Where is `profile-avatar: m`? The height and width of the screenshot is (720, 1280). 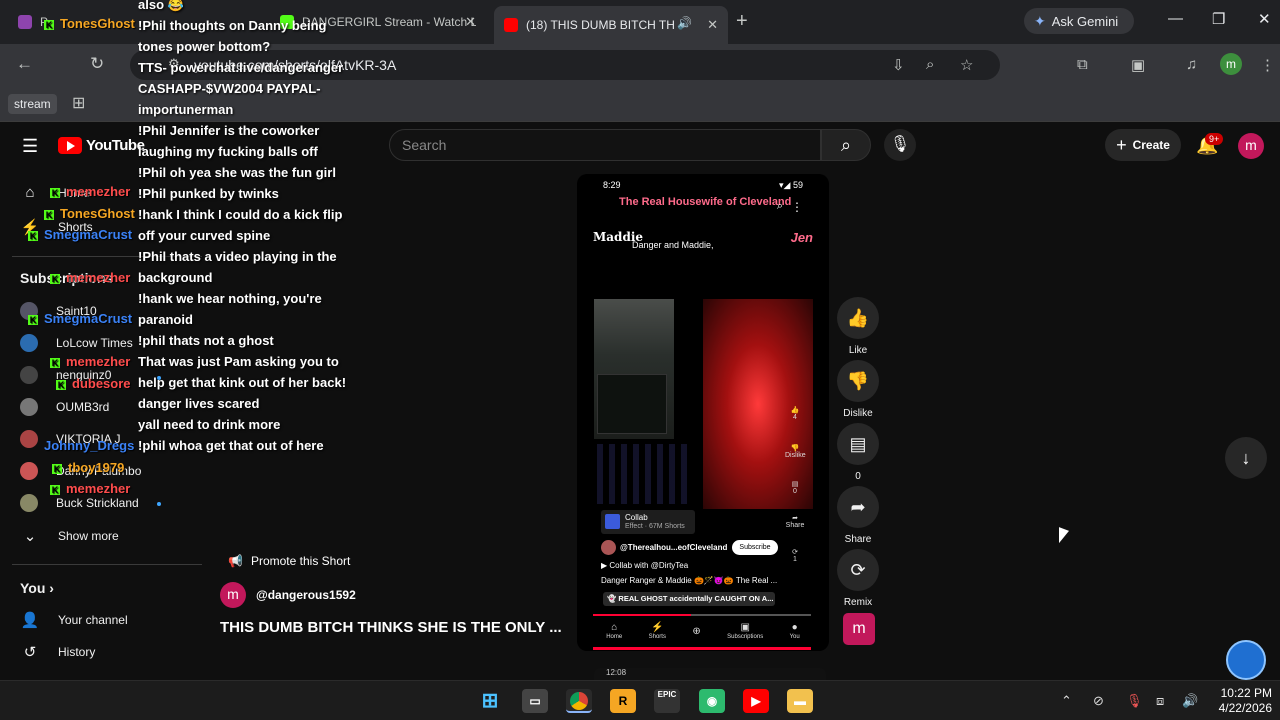
profile-avatar: m is located at coordinates (1231, 64).